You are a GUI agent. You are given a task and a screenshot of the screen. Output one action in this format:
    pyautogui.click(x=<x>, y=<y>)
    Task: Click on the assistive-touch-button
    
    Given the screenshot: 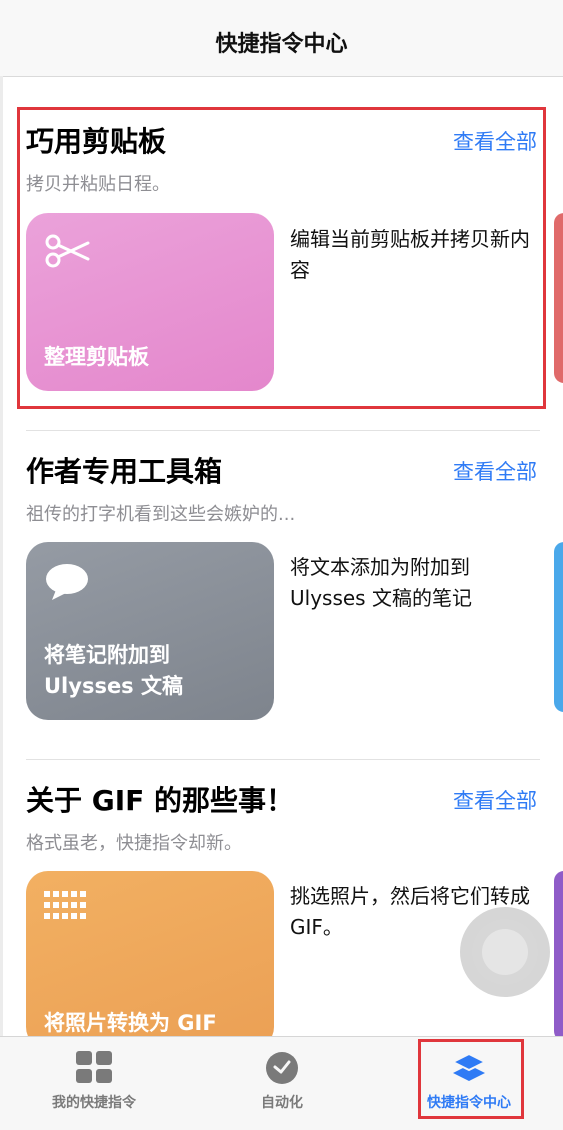 What is the action you would take?
    pyautogui.click(x=505, y=952)
    